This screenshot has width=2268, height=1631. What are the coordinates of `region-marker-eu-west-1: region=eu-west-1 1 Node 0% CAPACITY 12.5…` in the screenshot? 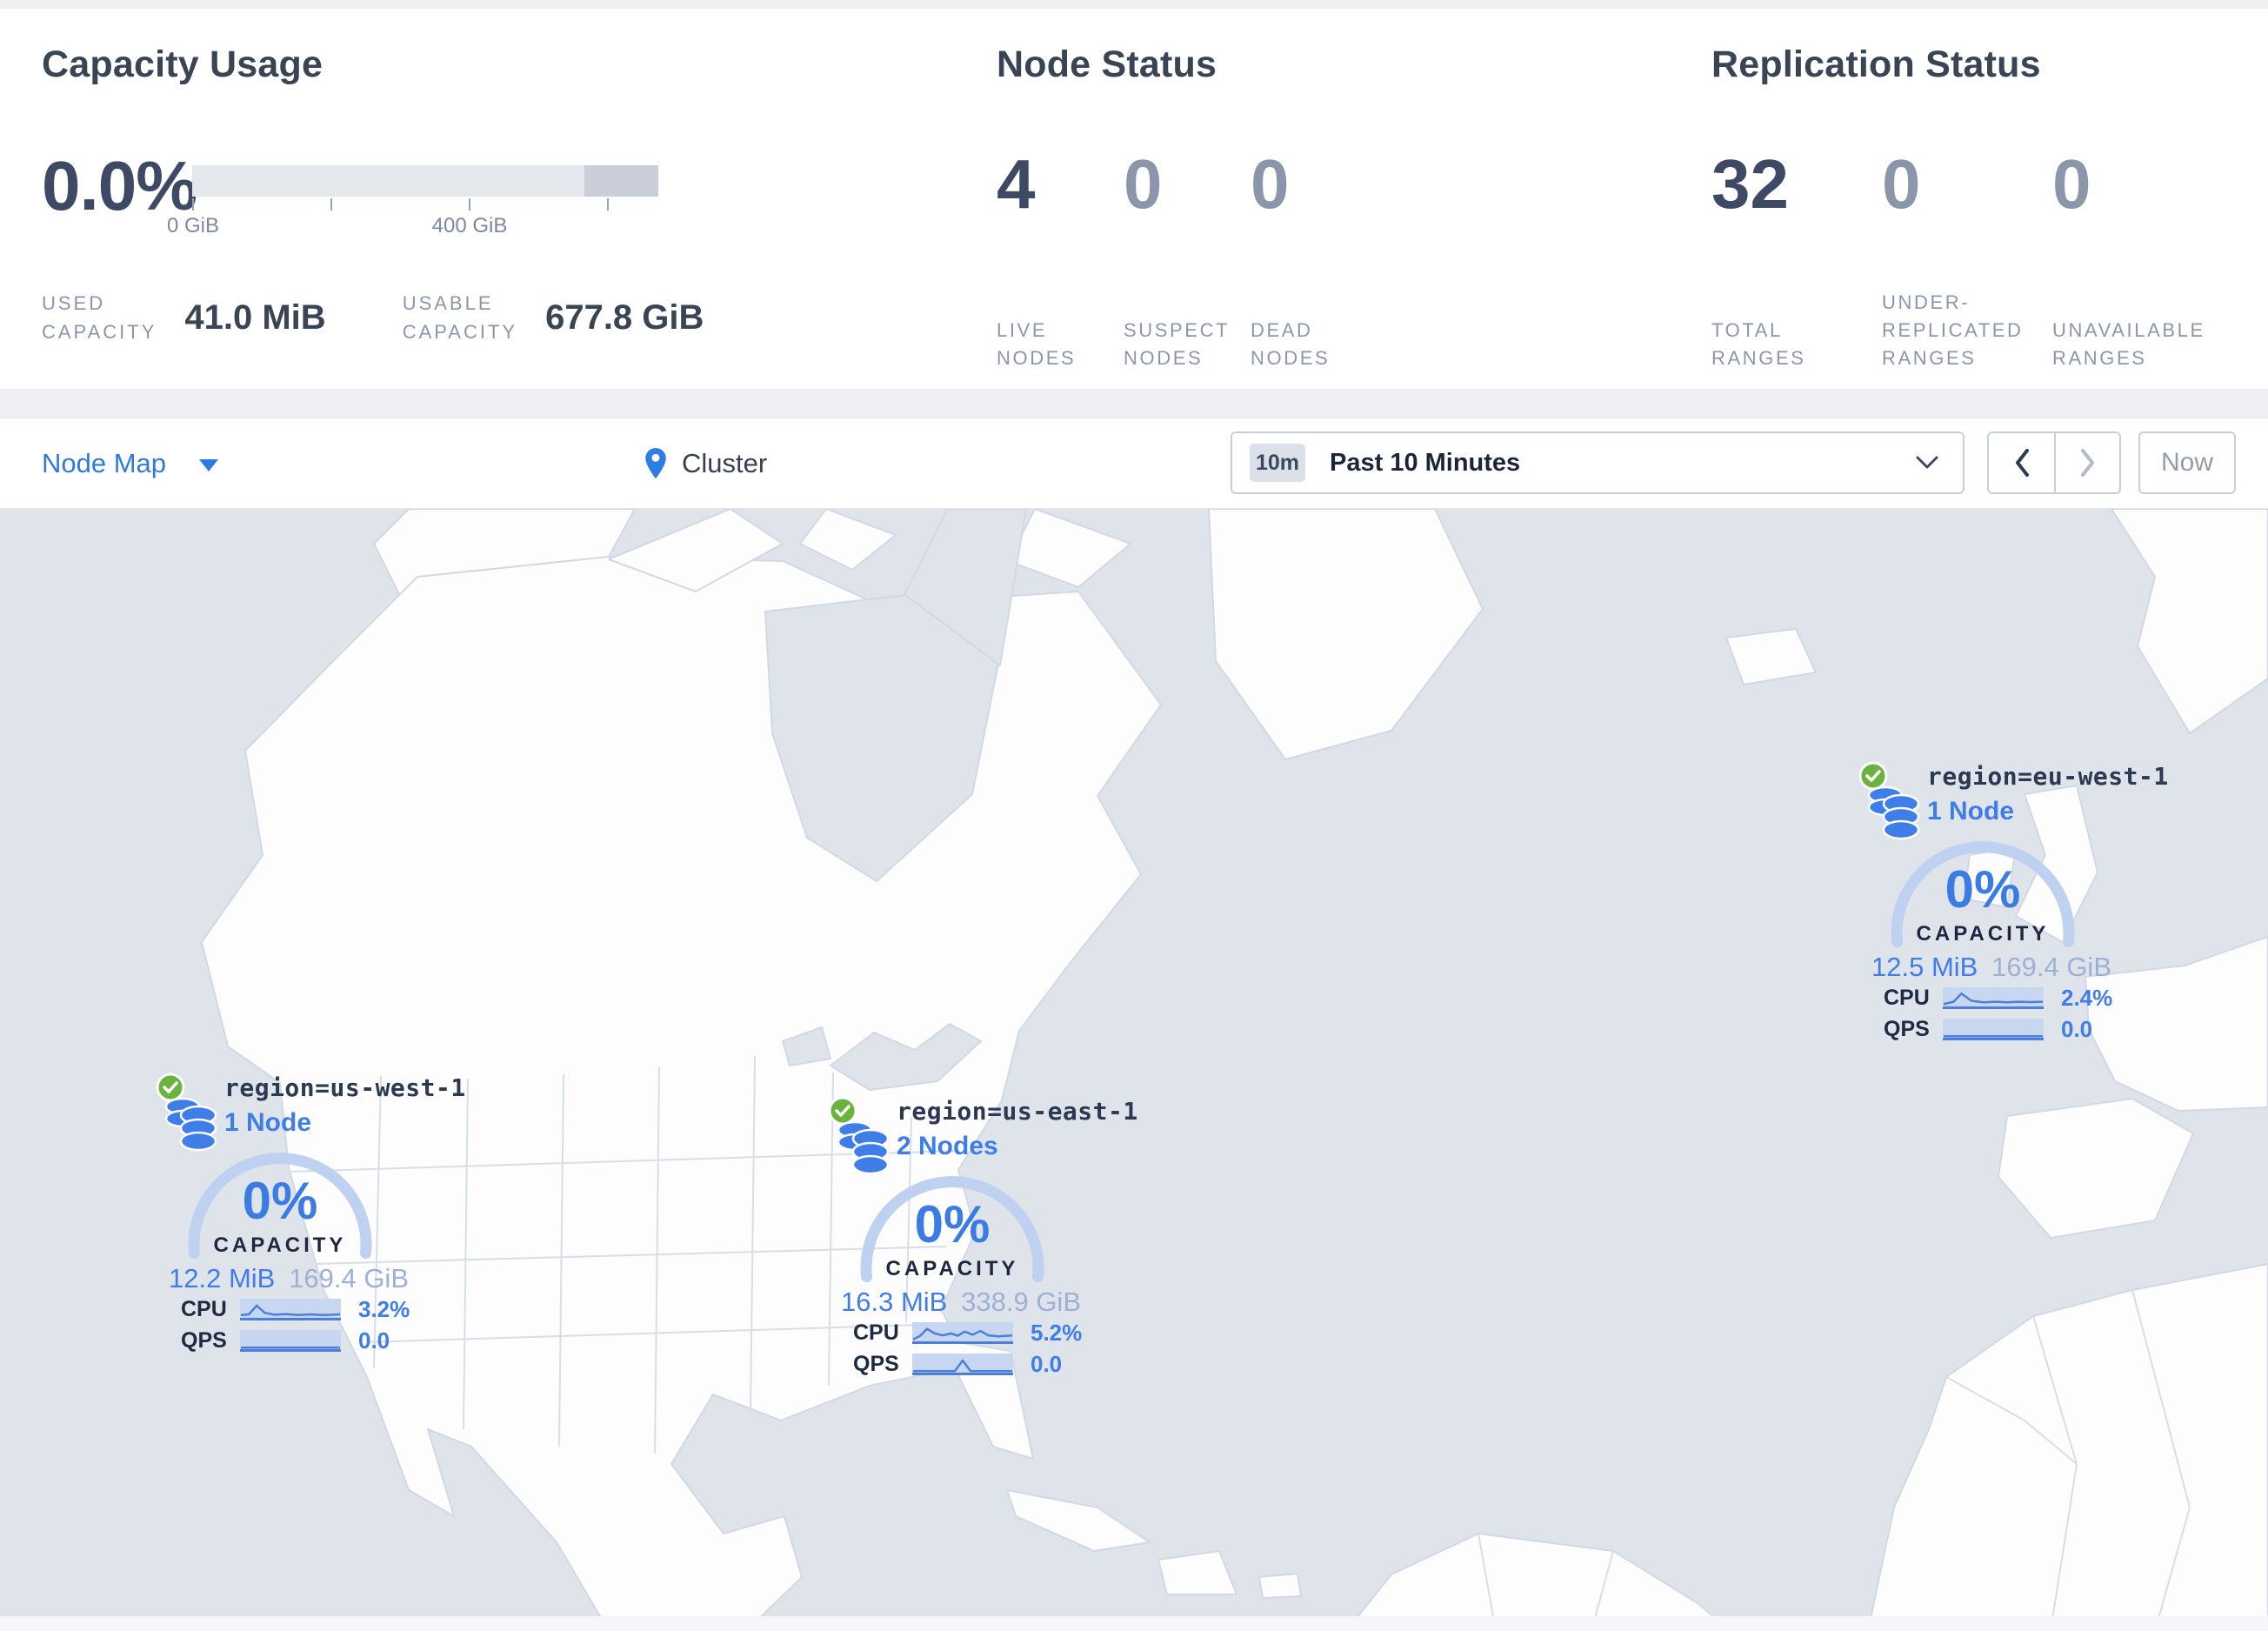 It's located at (2026, 939).